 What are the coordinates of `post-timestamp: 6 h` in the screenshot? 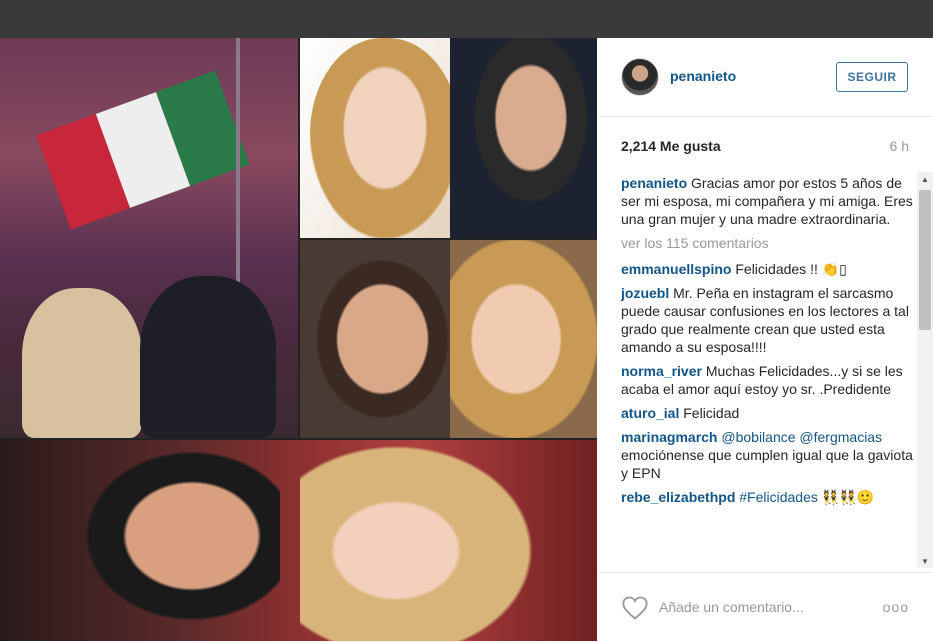 It's located at (899, 146).